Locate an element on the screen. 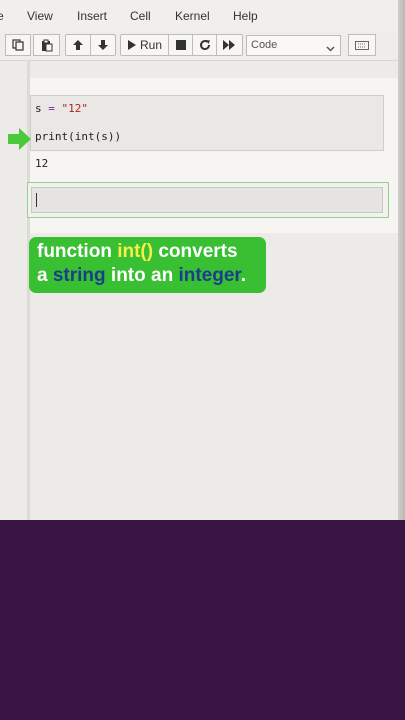 The width and height of the screenshot is (405, 720). move-down-button is located at coordinates (103, 45).